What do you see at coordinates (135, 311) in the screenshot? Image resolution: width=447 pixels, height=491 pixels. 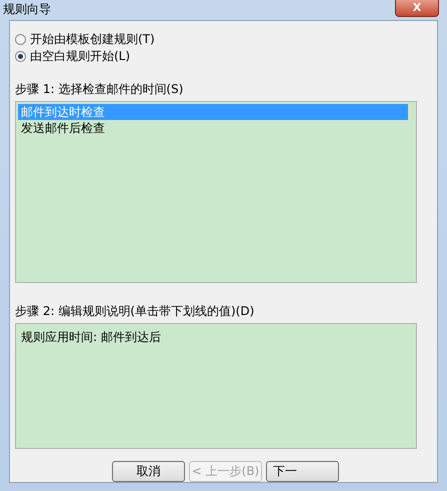 I see `step-label: 步骤 2: 编辑规则说明(单击带下划线的值)(D)` at bounding box center [135, 311].